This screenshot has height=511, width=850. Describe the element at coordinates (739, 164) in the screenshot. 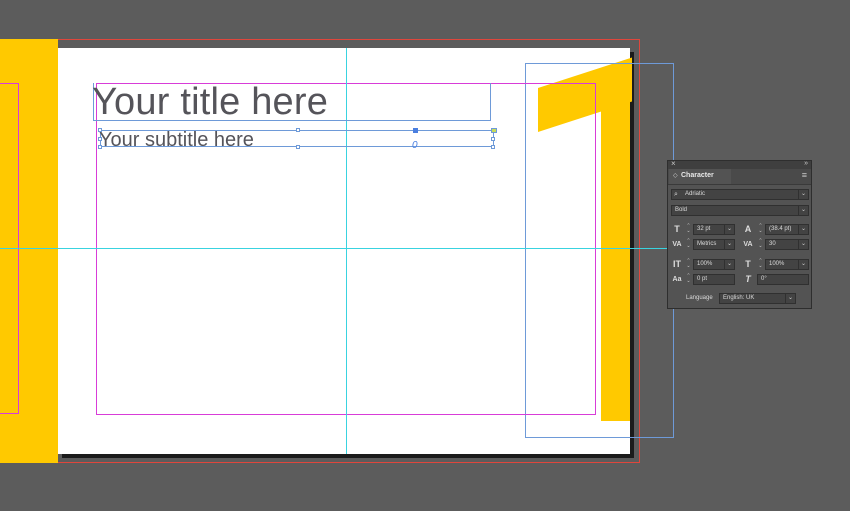

I see `panel-title-bar: × »` at that location.